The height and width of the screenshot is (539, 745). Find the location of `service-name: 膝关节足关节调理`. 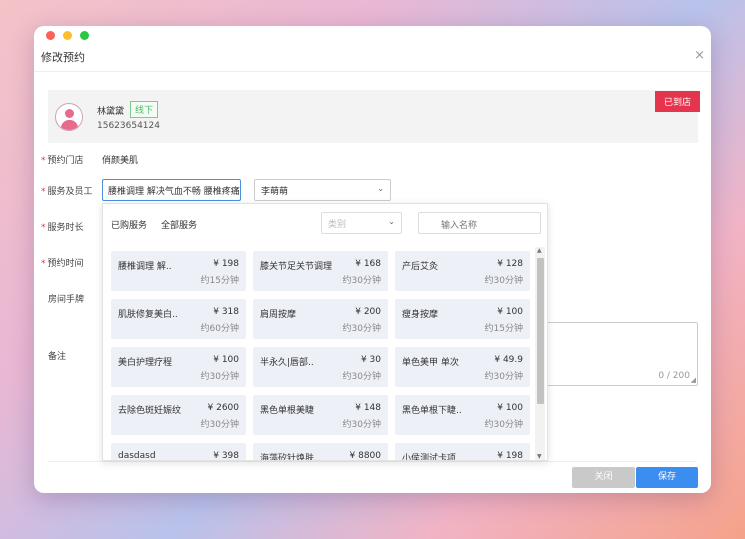

service-name: 膝关节足关节调理 is located at coordinates (296, 267).